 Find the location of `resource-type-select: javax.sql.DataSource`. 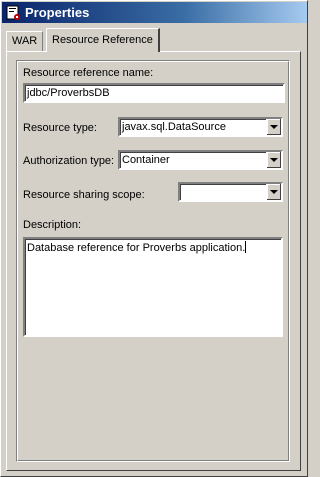

resource-type-select: javax.sql.DataSource is located at coordinates (200, 127).